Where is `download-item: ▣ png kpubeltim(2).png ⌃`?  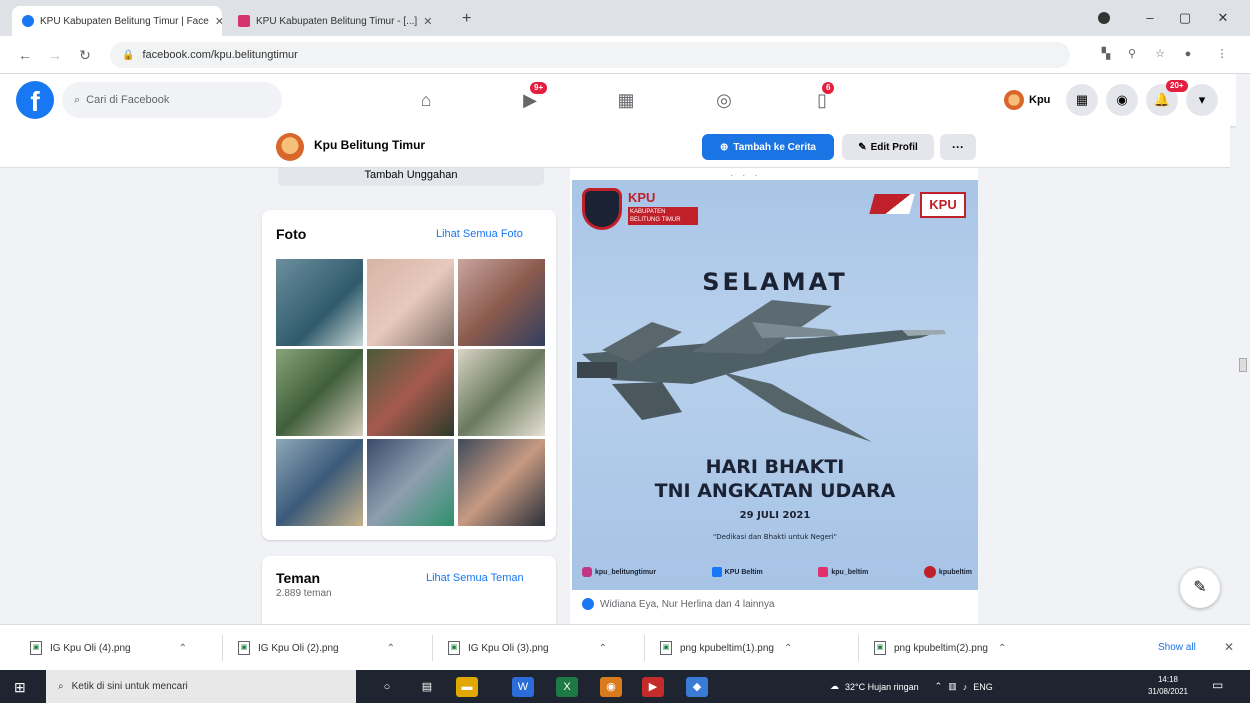
download-item: ▣ png kpubeltim(2).png ⌃ is located at coordinates (940, 648).